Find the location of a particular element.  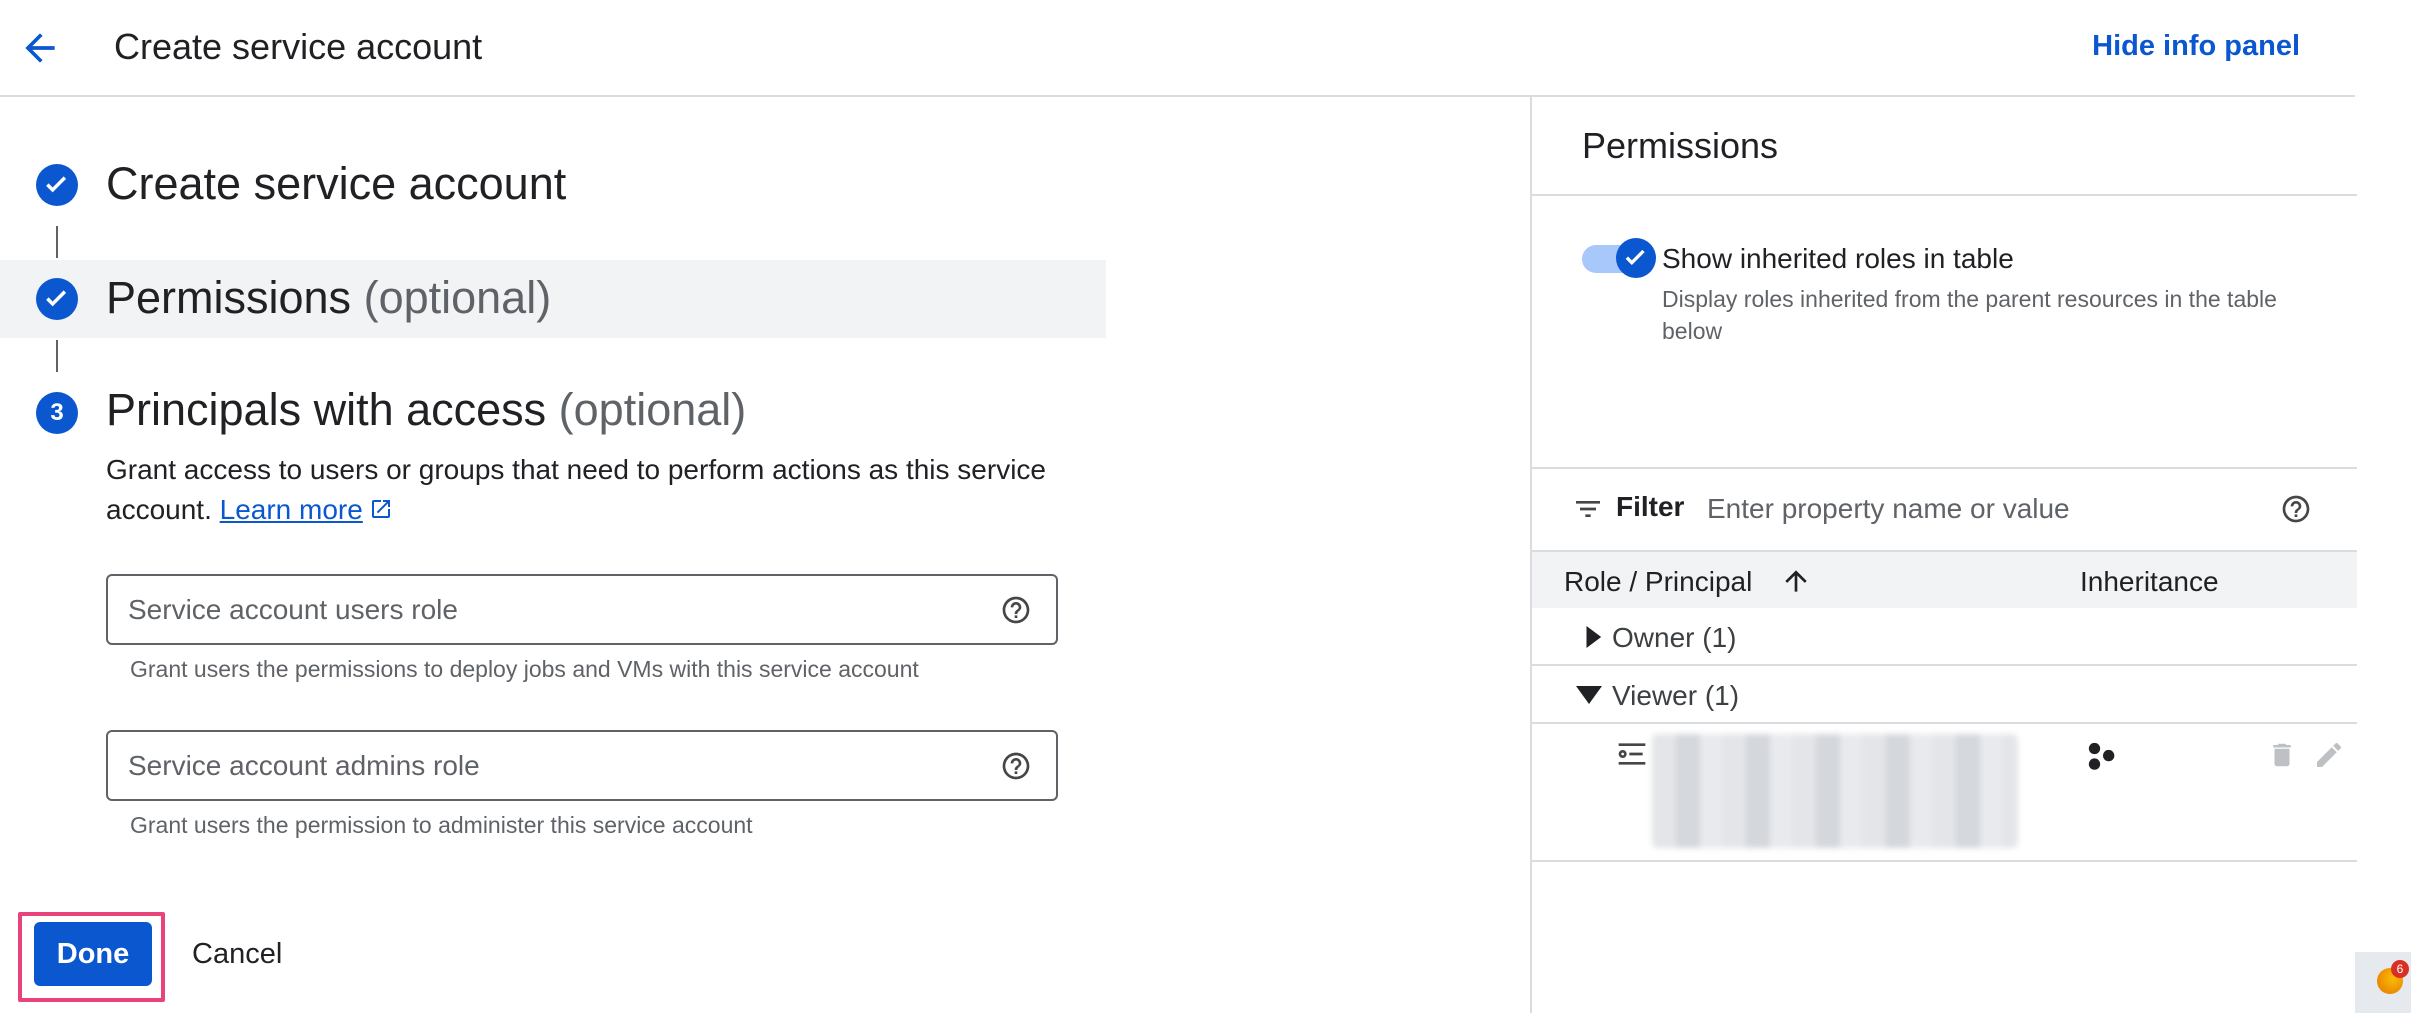

done-button: Done is located at coordinates (93, 954).